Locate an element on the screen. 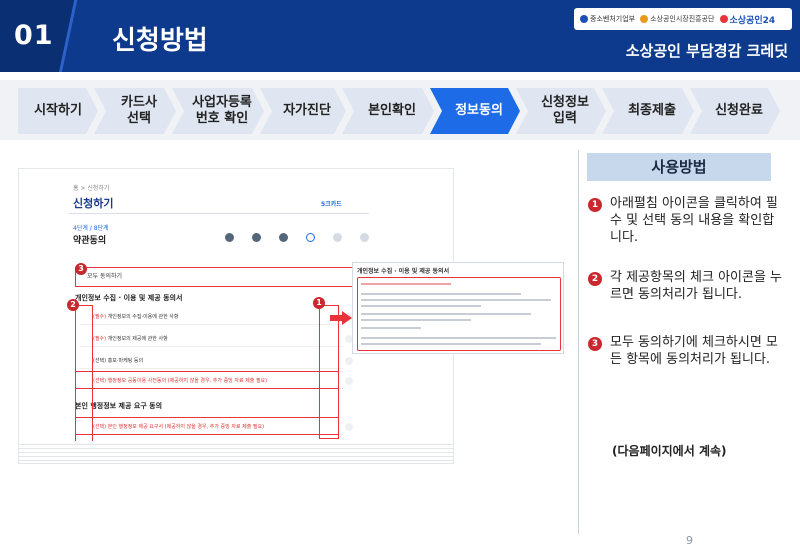 This screenshot has width=800, height=554. step-identity: 본인확인 is located at coordinates (388, 111).